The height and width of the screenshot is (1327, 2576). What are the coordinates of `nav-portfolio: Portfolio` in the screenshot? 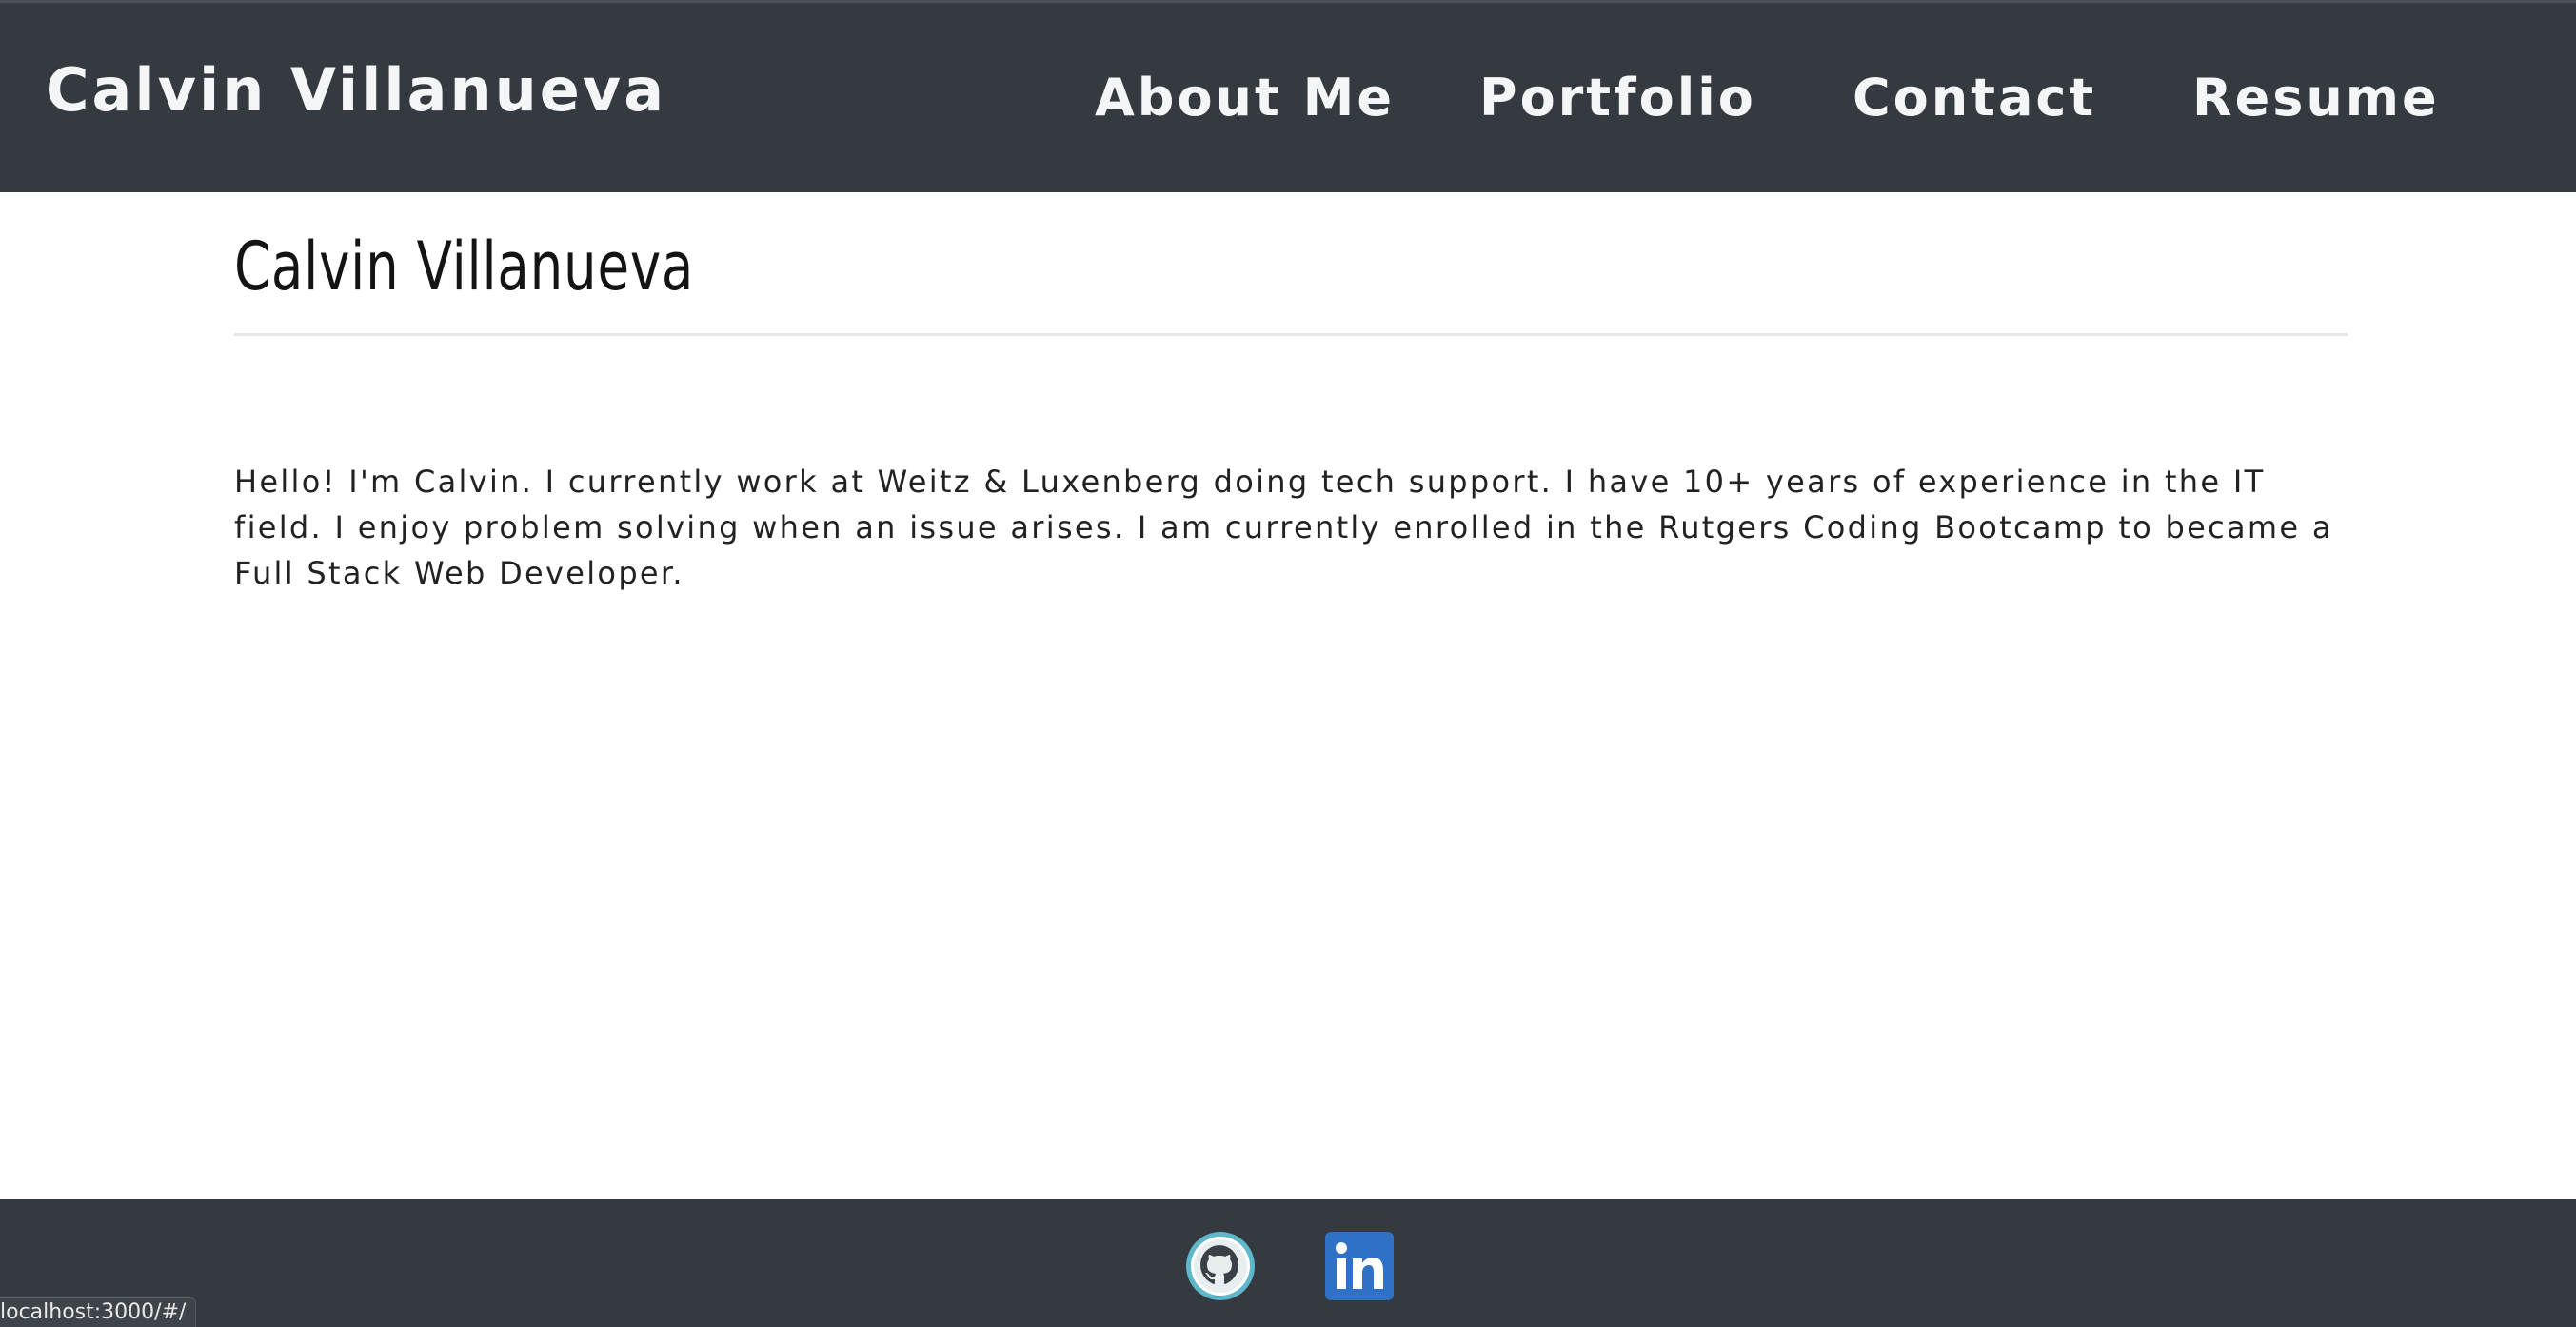 It's located at (1617, 98).